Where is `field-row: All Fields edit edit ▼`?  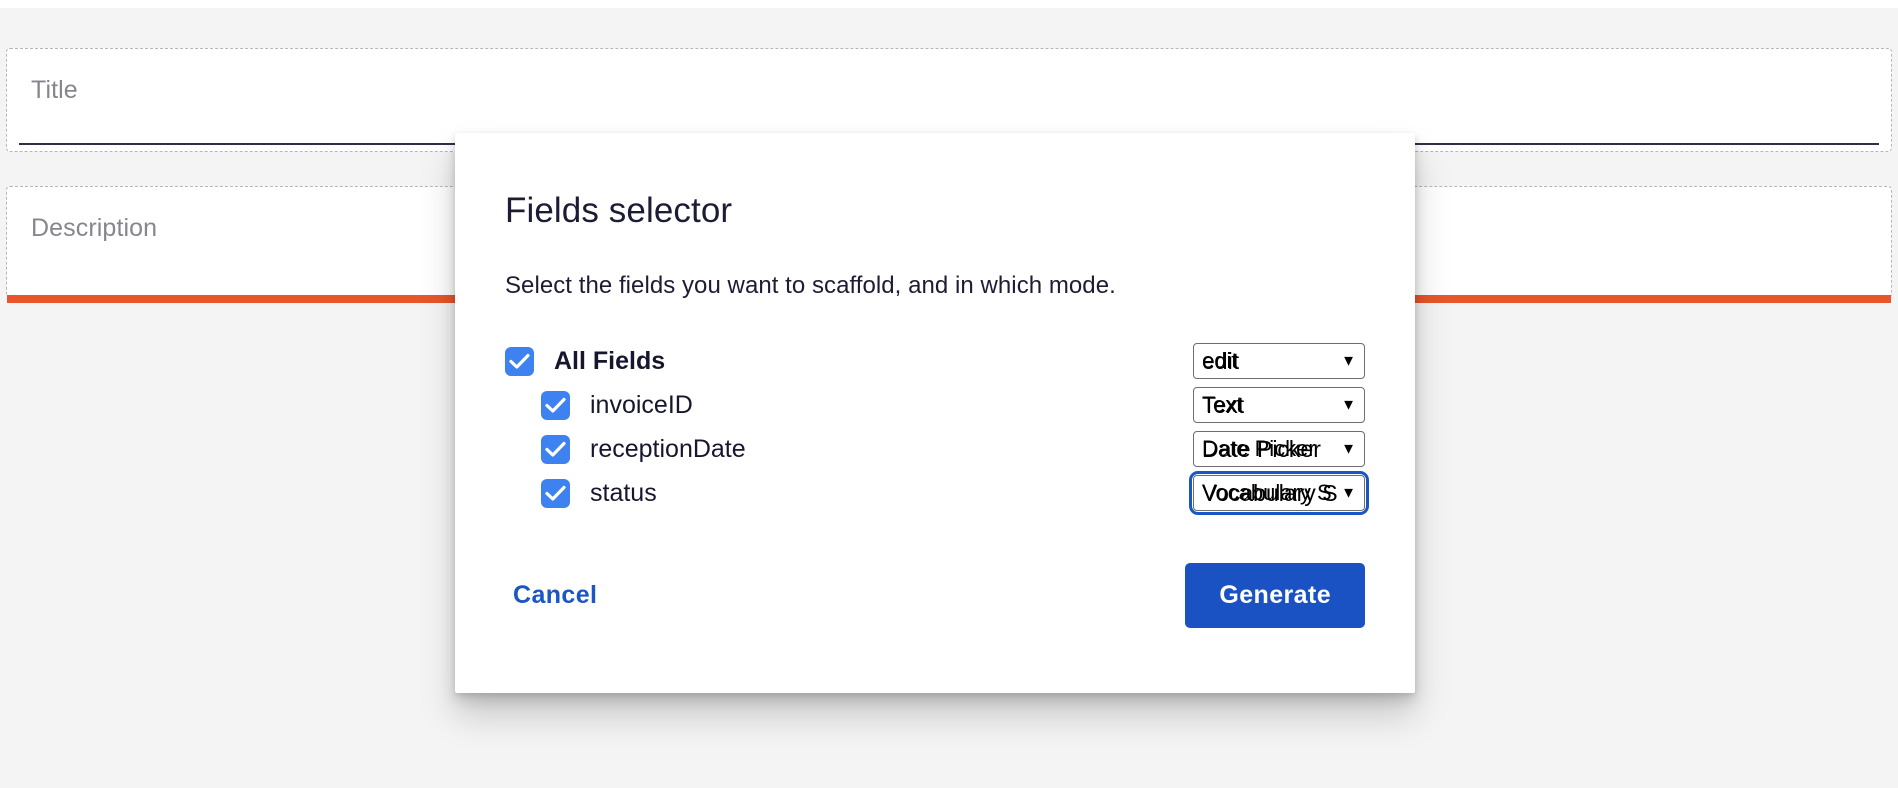 field-row: All Fields edit edit ▼ is located at coordinates (935, 361).